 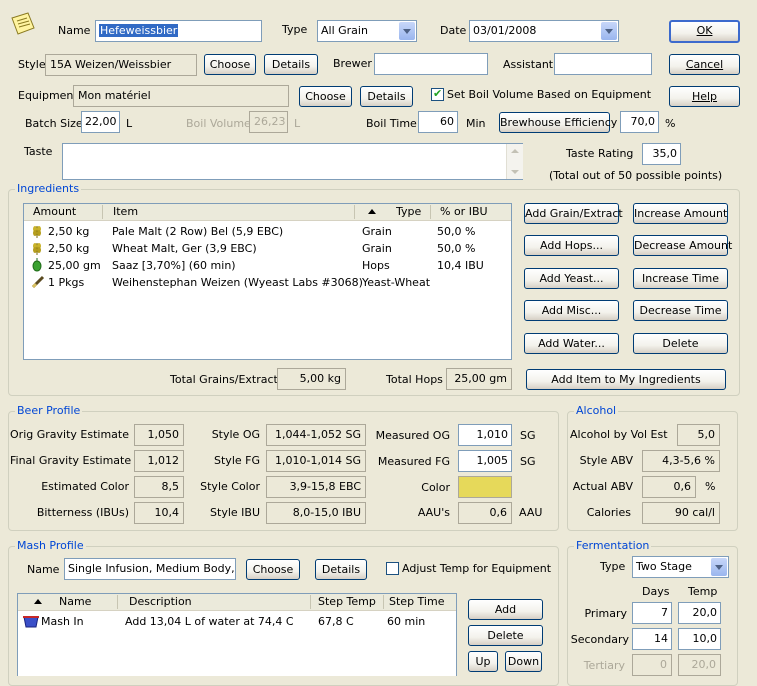 What do you see at coordinates (606, 460) in the screenshot?
I see `style-abv-label: Style ABV` at bounding box center [606, 460].